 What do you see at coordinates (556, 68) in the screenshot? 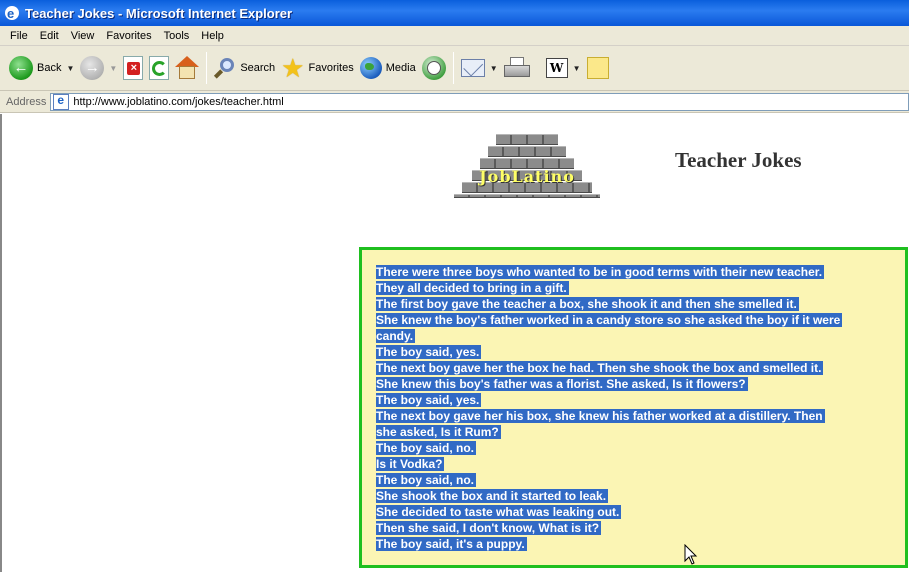
I see `word-edit-icon: W` at bounding box center [556, 68].